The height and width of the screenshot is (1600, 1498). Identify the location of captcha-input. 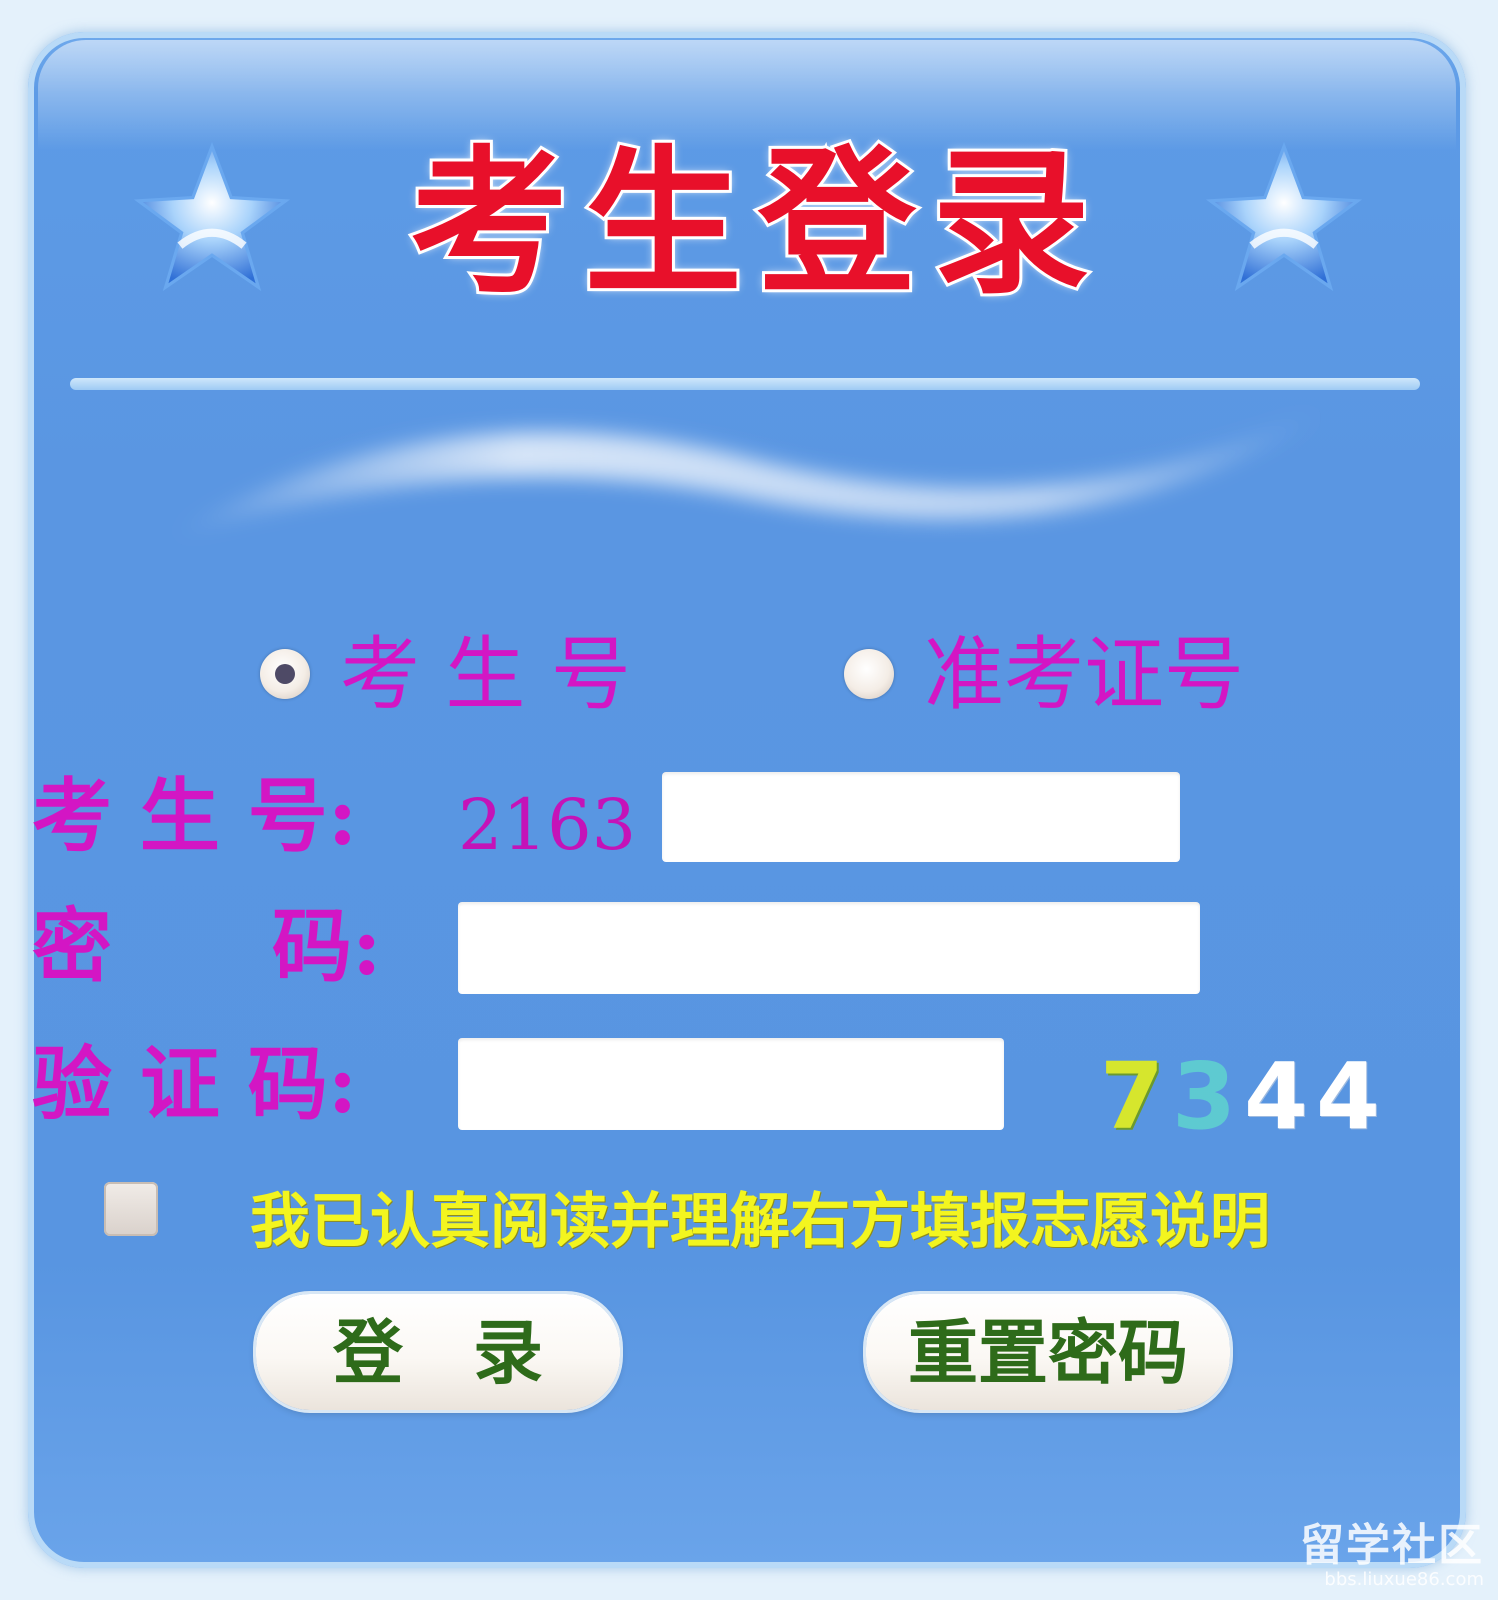
(731, 1084).